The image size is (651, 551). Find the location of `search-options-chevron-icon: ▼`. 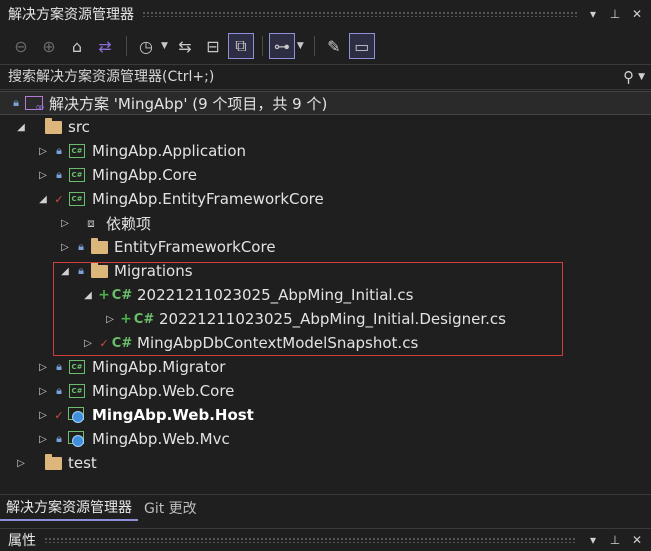

search-options-chevron-icon: ▼ is located at coordinates (641, 77).